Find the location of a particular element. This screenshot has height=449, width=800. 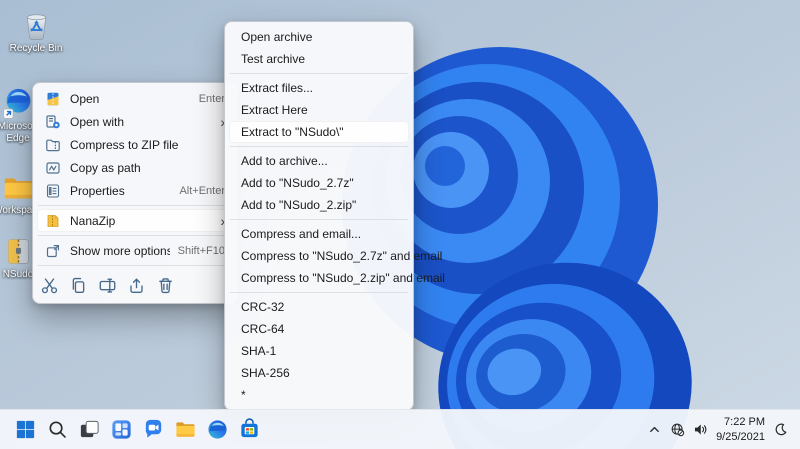

system-tray: 7:22 PM 9/25/2021 is located at coordinates (723, 429).